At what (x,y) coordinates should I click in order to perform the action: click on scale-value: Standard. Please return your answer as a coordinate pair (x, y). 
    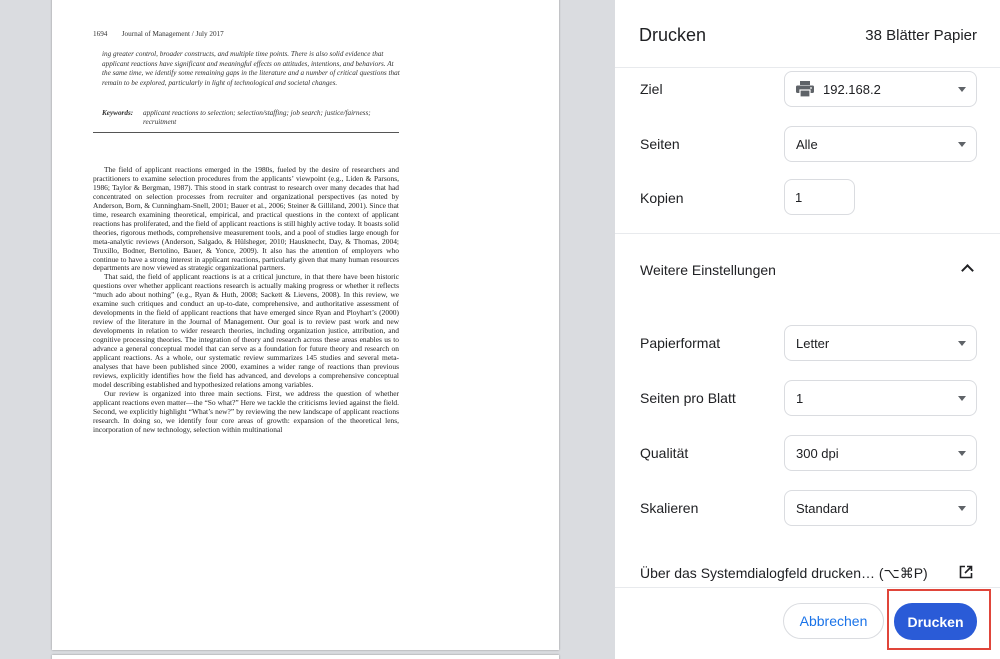
    Looking at the image, I should click on (822, 508).